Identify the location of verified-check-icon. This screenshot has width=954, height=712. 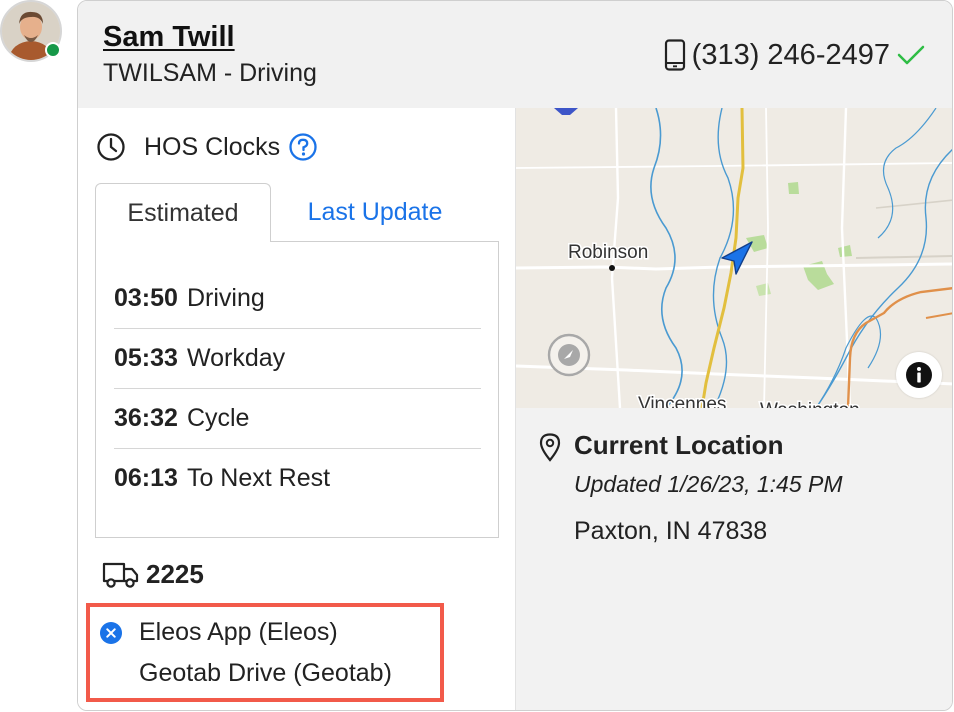
(911, 55).